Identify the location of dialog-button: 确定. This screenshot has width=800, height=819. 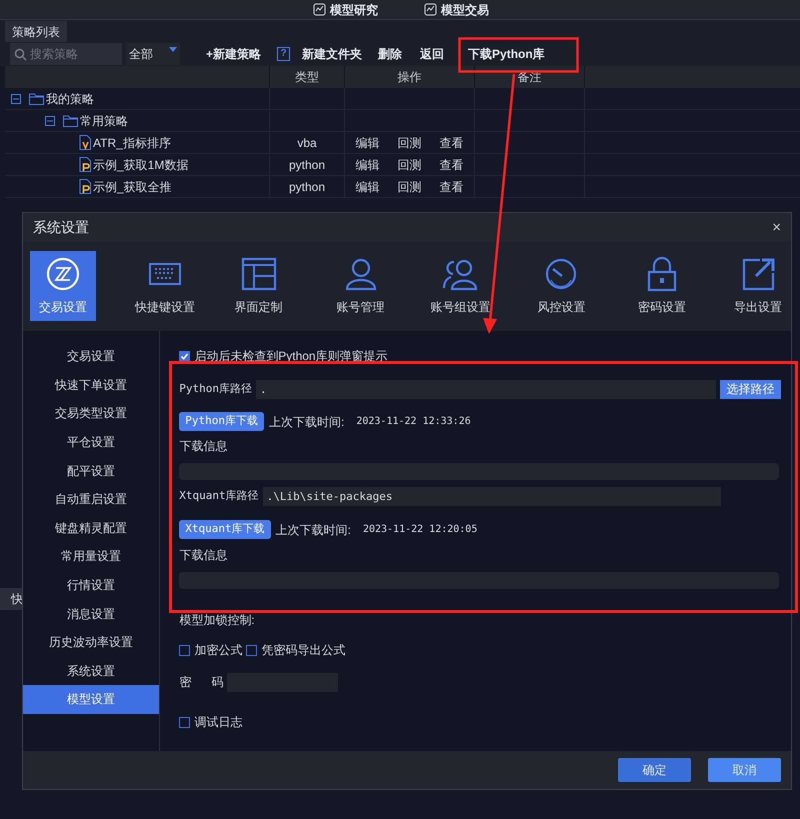
(654, 770).